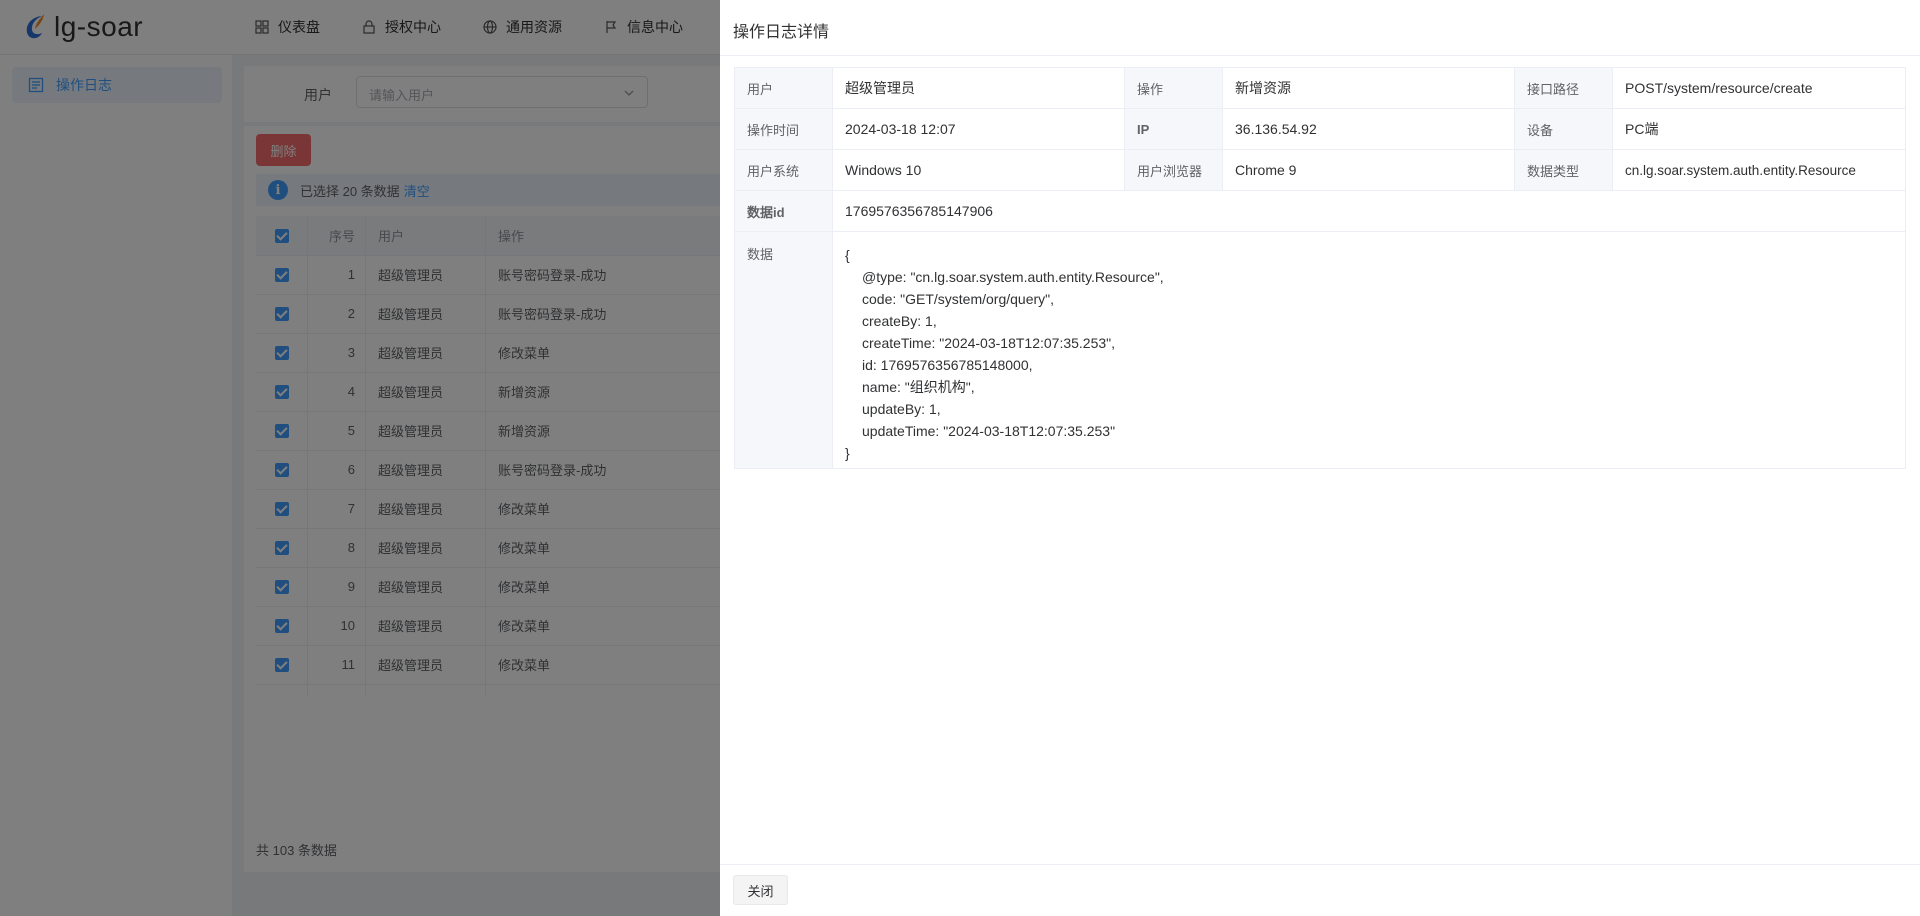 The width and height of the screenshot is (1920, 916). I want to click on detail-value-data-id: 1769576356785147906, so click(919, 211).